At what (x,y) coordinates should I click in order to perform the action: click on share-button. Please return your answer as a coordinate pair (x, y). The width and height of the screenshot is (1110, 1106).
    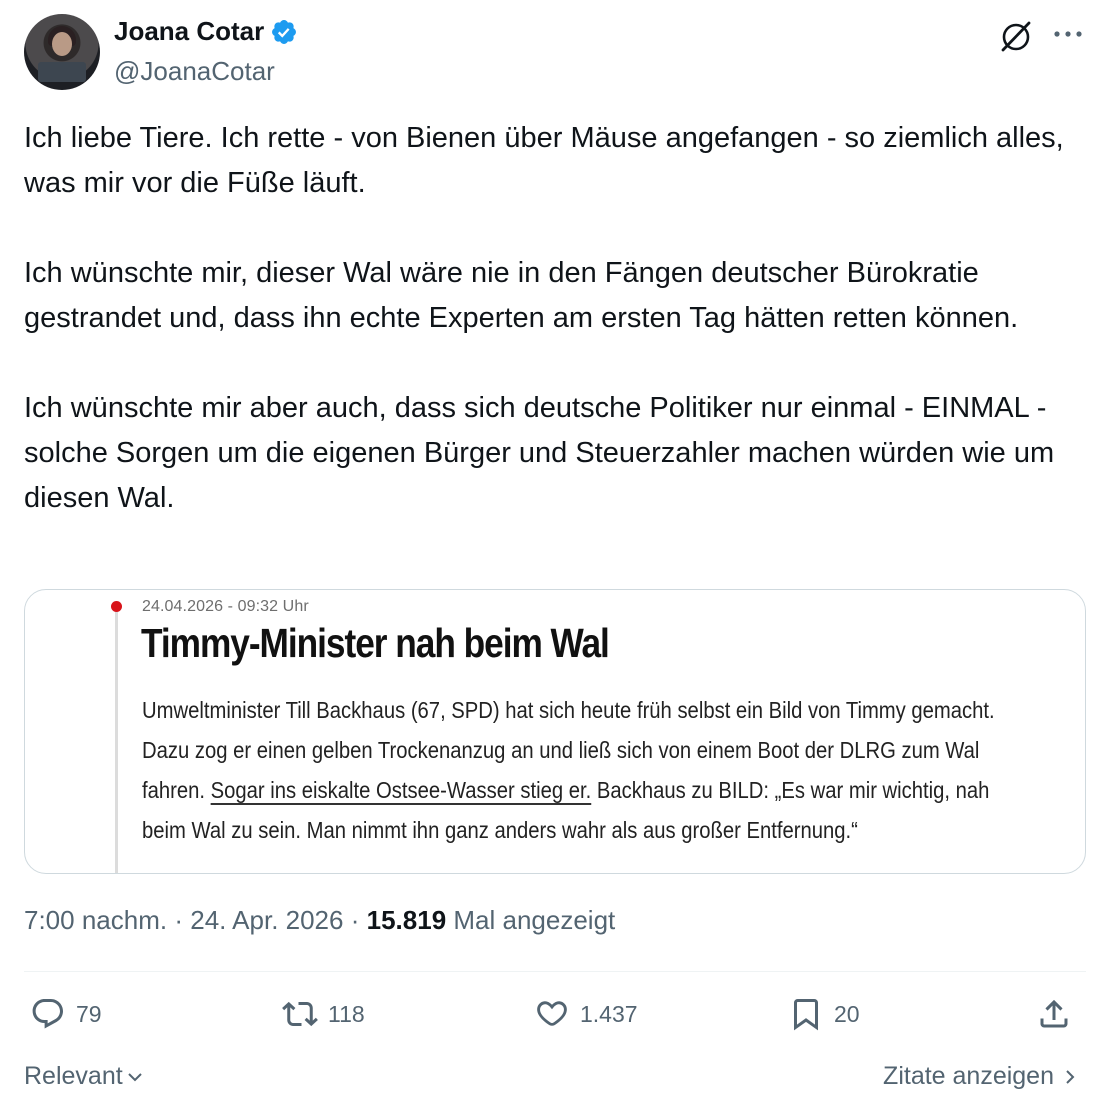
    Looking at the image, I should click on (1054, 1014).